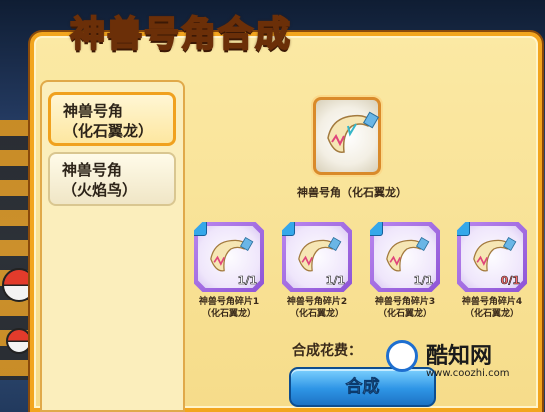  I want to click on list-item-flame-bird: 神兽号角 （火焰鸟）, so click(112, 179).